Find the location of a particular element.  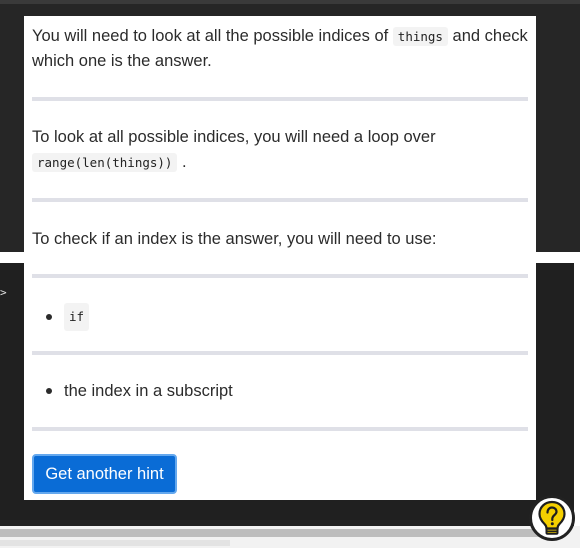

hint-2-code: range(len(things)) is located at coordinates (105, 162).